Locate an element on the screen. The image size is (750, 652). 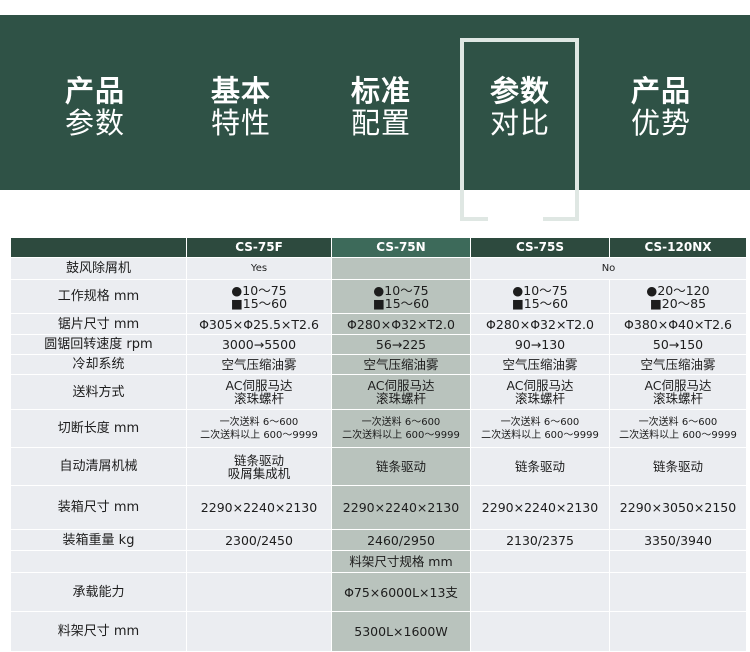
row-label: 冷却系统 is located at coordinates (98, 364).